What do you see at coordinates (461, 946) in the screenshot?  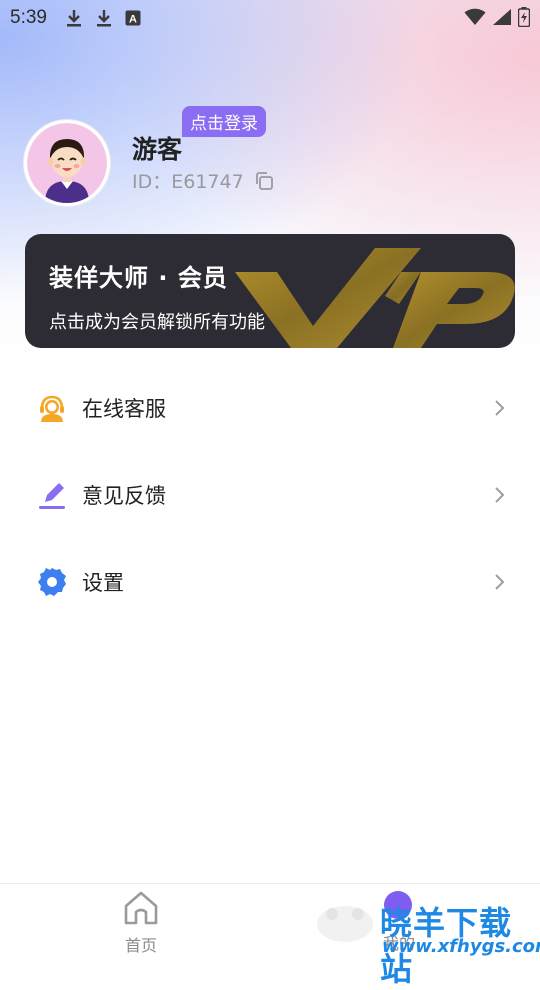 I see `site-watermark-url: www.xfhygs.com` at bounding box center [461, 946].